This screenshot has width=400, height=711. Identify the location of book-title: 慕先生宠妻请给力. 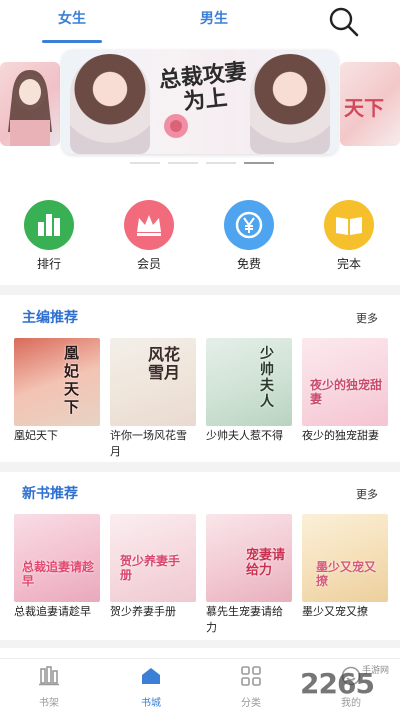
(244, 619).